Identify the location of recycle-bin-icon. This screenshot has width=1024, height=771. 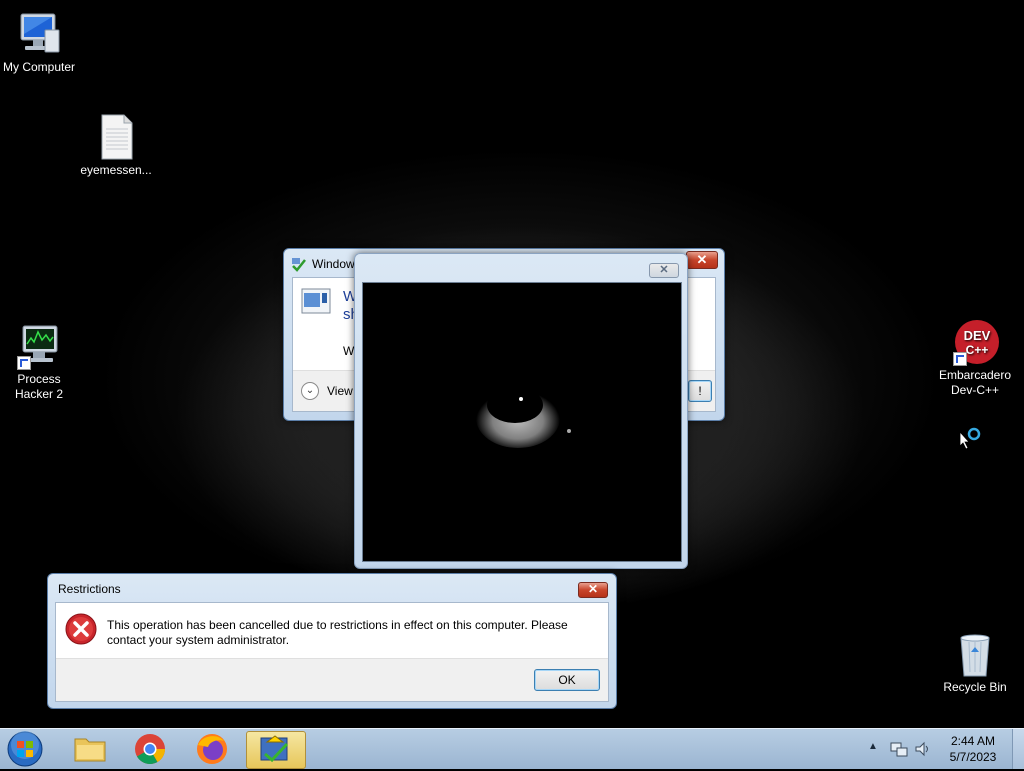
(975, 654).